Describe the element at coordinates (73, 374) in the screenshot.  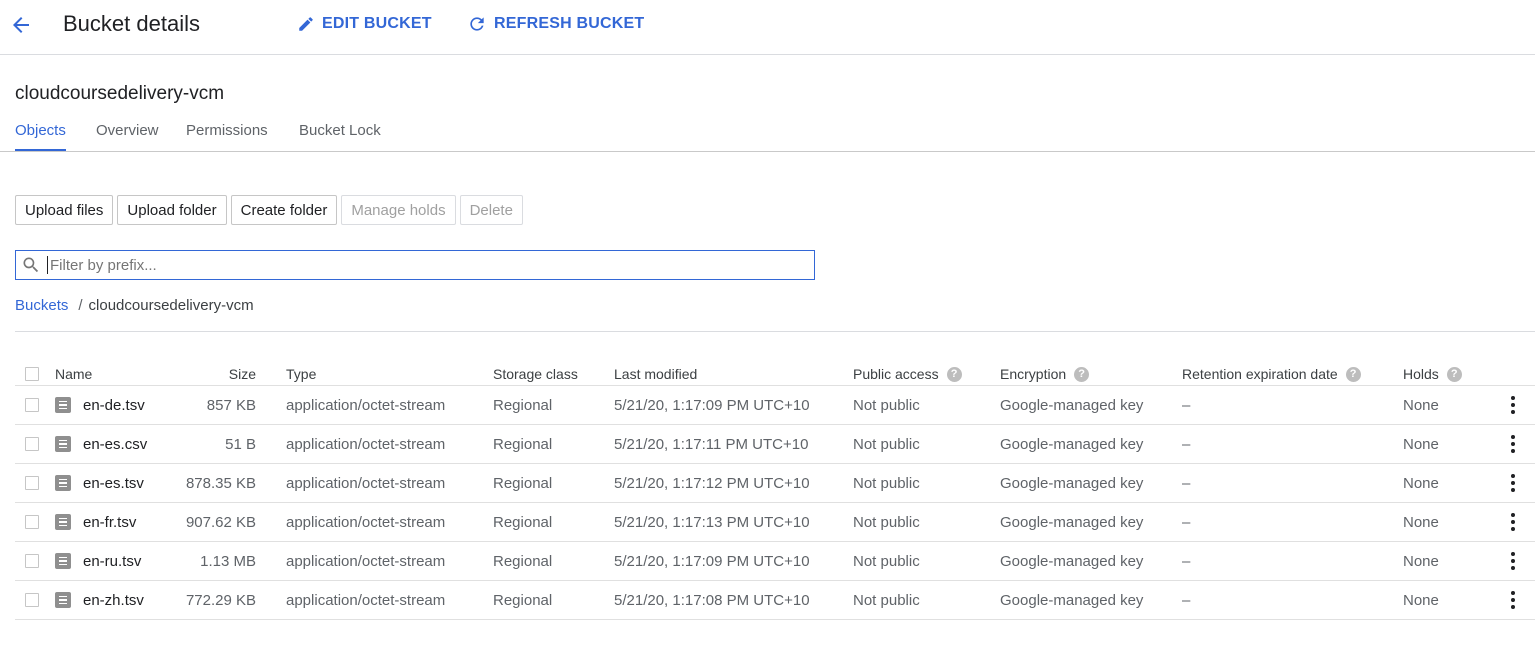
I see `column-name: Name` at that location.